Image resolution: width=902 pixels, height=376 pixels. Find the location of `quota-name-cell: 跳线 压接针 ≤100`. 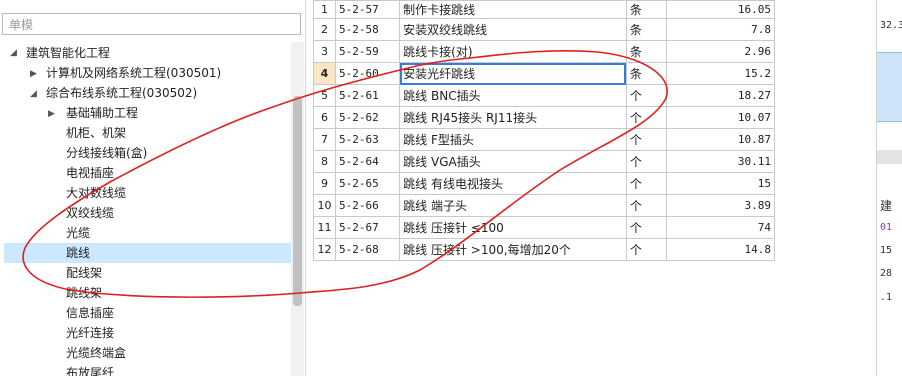

quota-name-cell: 跳线 压接针 ≤100 is located at coordinates (513, 227).